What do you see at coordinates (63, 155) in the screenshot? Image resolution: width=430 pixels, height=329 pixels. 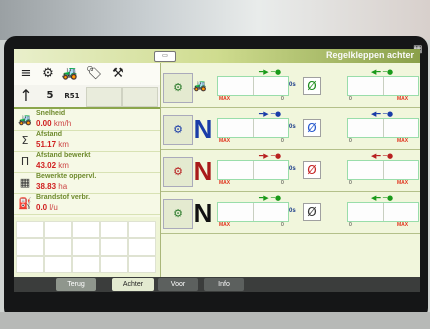 I see `info-label: Afstand bewerkt` at bounding box center [63, 155].